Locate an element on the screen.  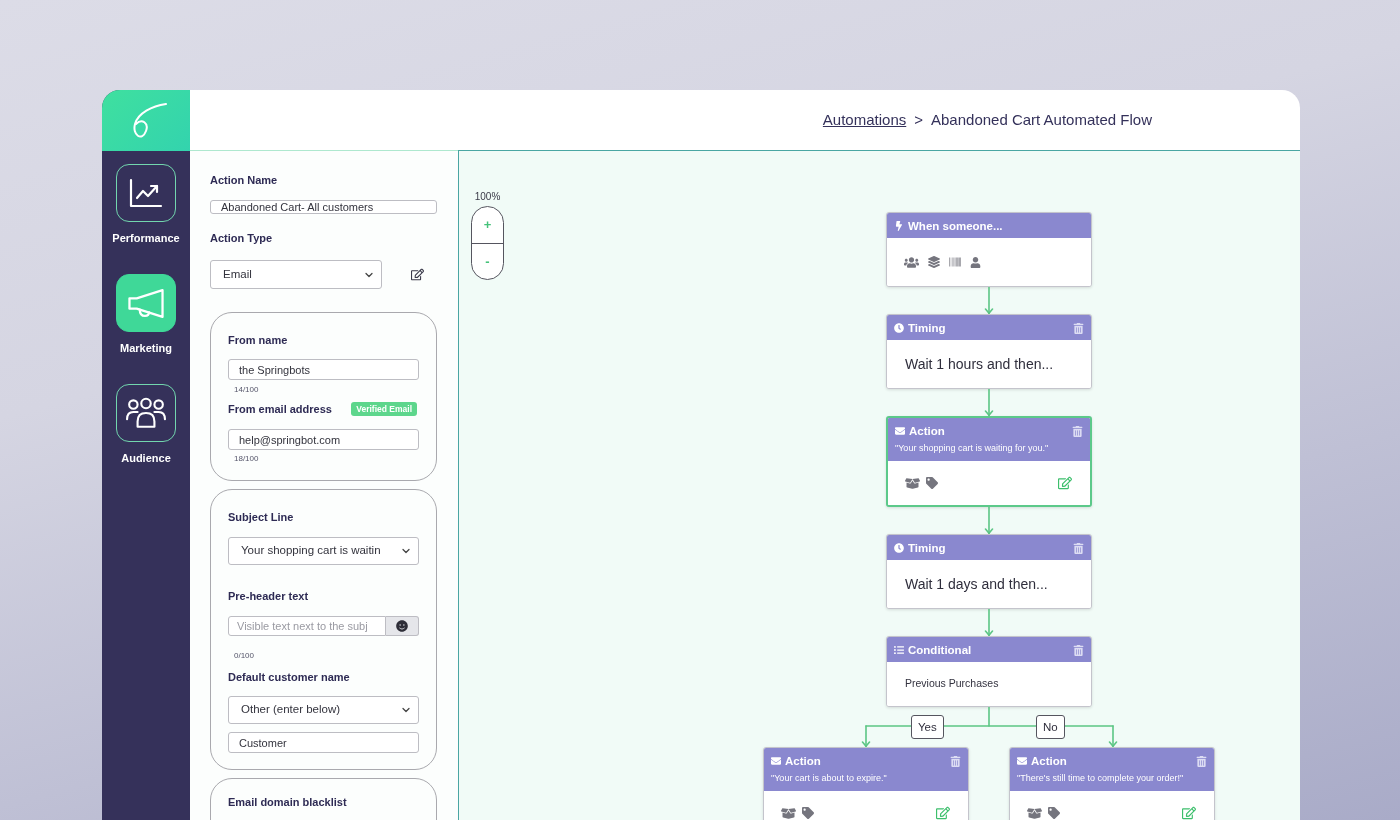
from-email-input: help@springbot.com is located at coordinates (323, 439).